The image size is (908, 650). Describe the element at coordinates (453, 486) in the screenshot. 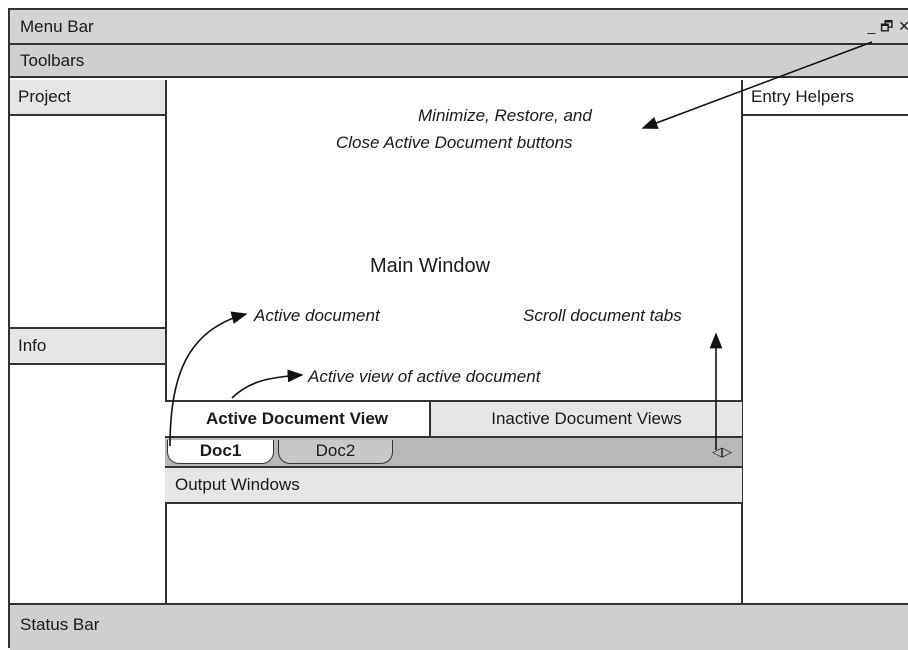

I see `output-windows: Output Windows` at that location.